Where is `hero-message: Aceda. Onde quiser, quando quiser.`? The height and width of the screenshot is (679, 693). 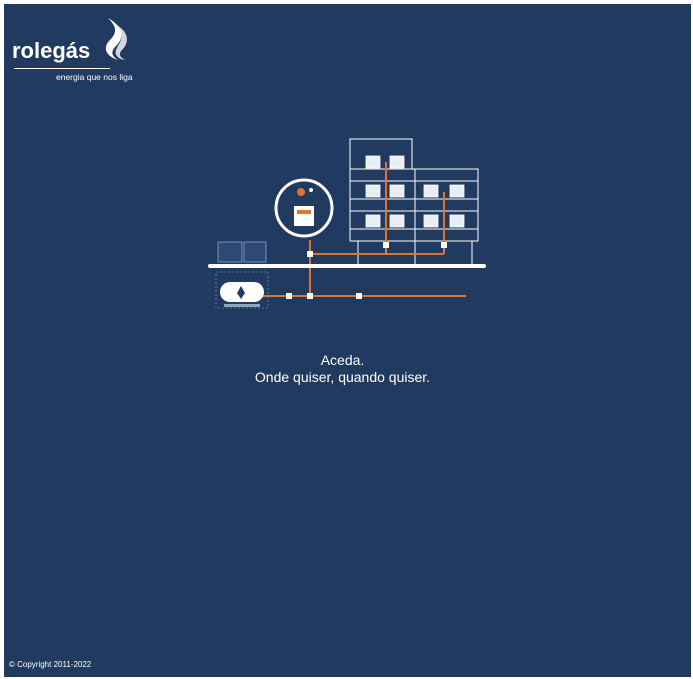 hero-message: Aceda. Onde quiser, quando quiser. is located at coordinates (342, 369).